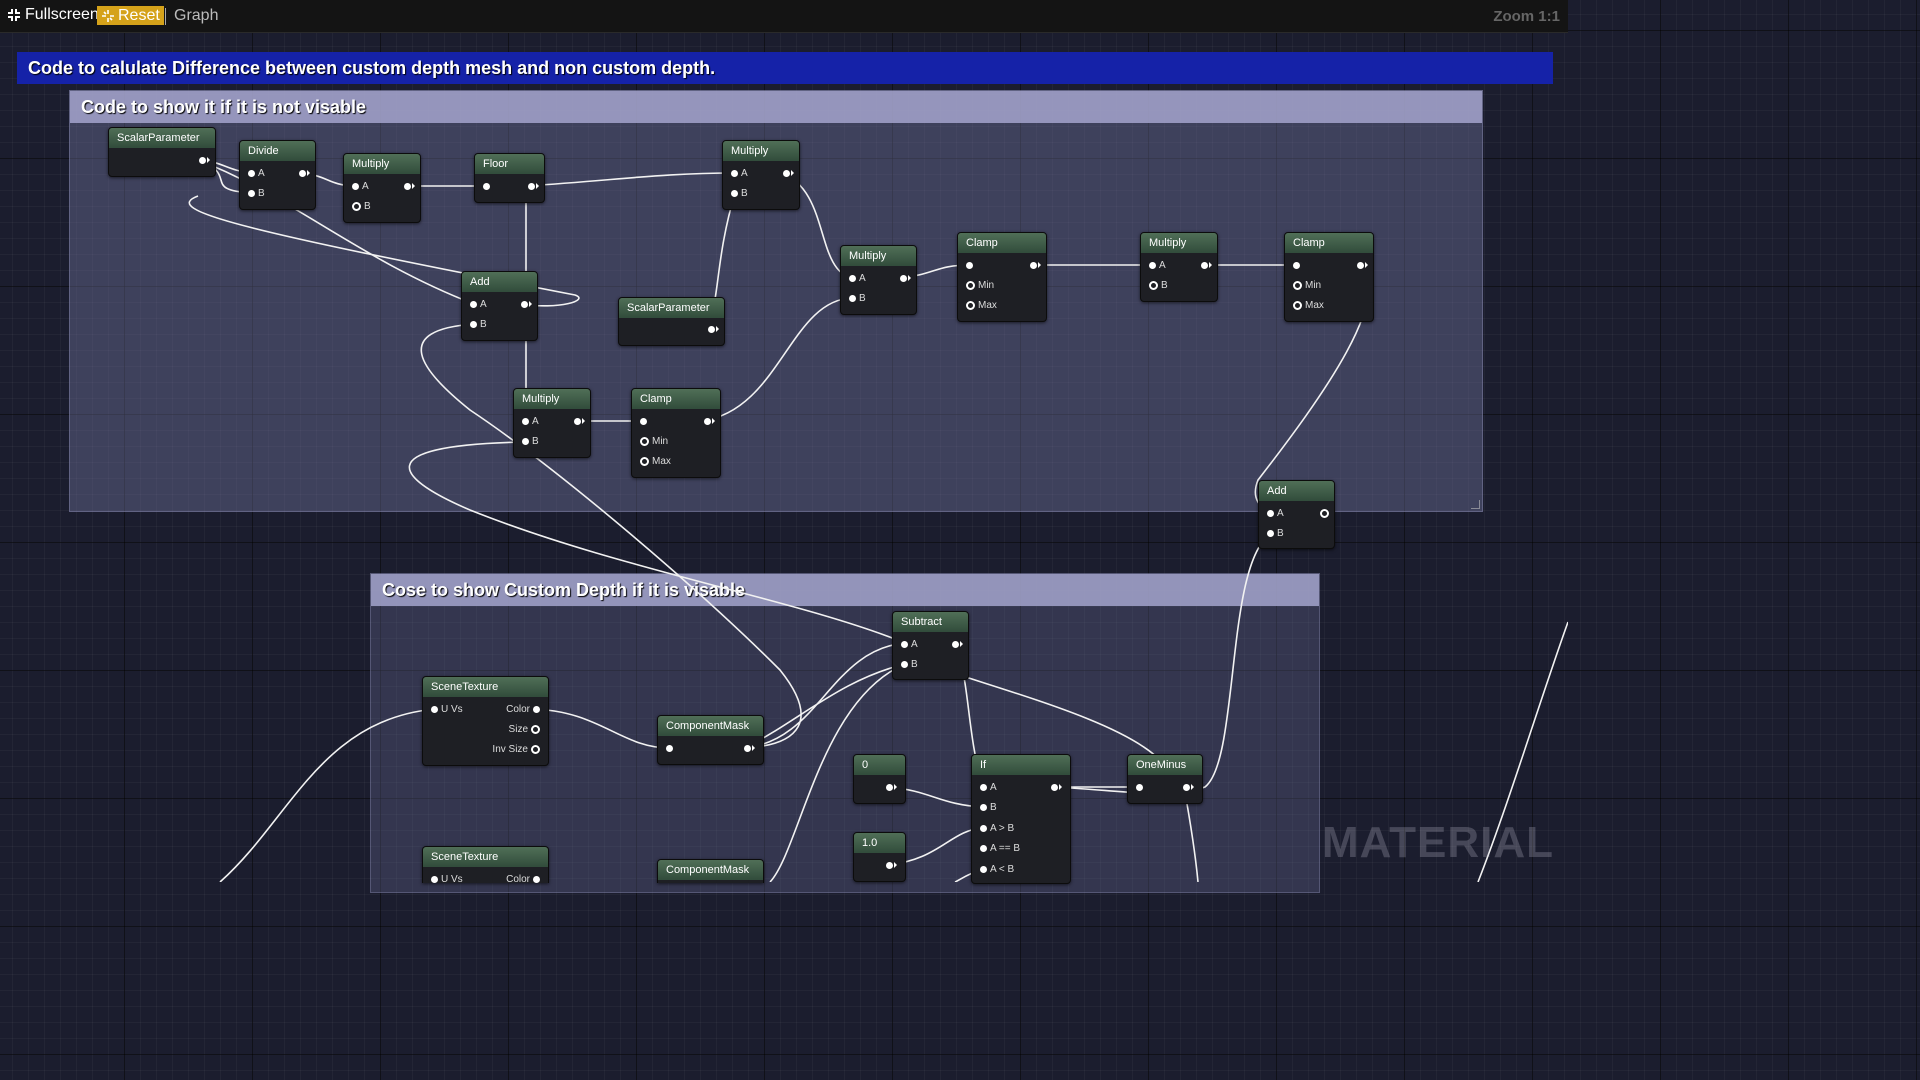  What do you see at coordinates (997, 829) in the screenshot?
I see `input-pin-a-greater-b: A > B` at bounding box center [997, 829].